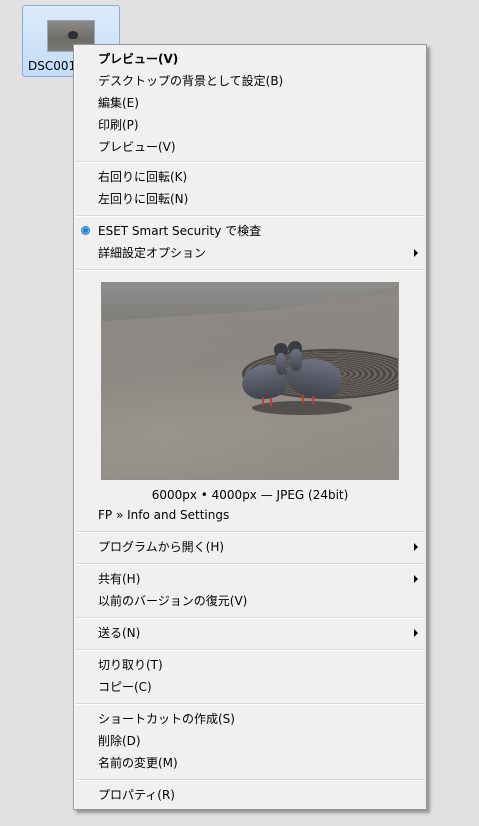 The image size is (479, 826). Describe the element at coordinates (250, 795) in the screenshot. I see `menu-item-properties: プロパティ(R)` at that location.